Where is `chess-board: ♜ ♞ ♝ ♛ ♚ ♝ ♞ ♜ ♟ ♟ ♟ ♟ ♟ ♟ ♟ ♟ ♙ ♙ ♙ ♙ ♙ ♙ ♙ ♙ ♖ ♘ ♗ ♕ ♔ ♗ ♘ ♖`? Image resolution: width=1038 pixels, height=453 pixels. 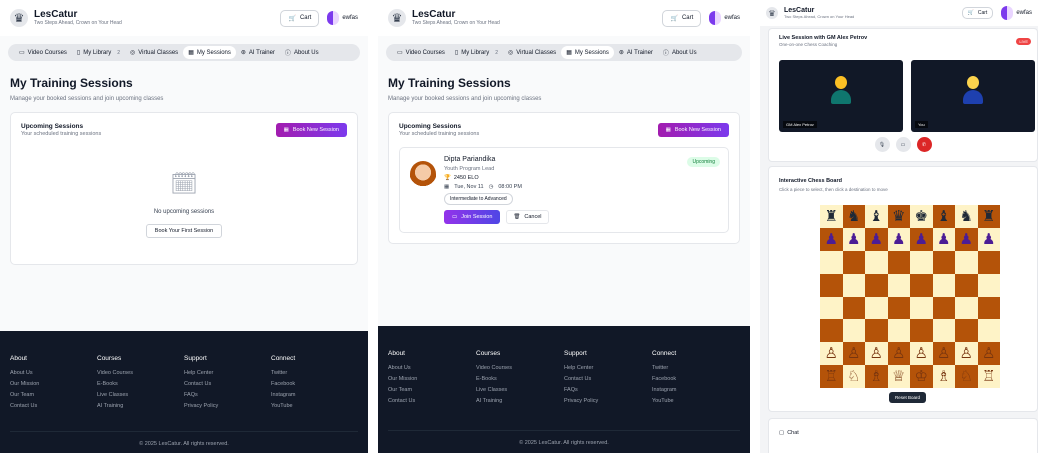 chess-board: ♜ ♞ ♝ ♛ ♚ ♝ ♞ ♜ ♟ ♟ ♟ ♟ ♟ ♟ ♟ ♟ ♙ ♙ ♙ ♙ ♙ ♙ ♙ ♙ ♖ ♘ ♗ ♕ ♔ ♗ ♘ ♖ is located at coordinates (910, 296).